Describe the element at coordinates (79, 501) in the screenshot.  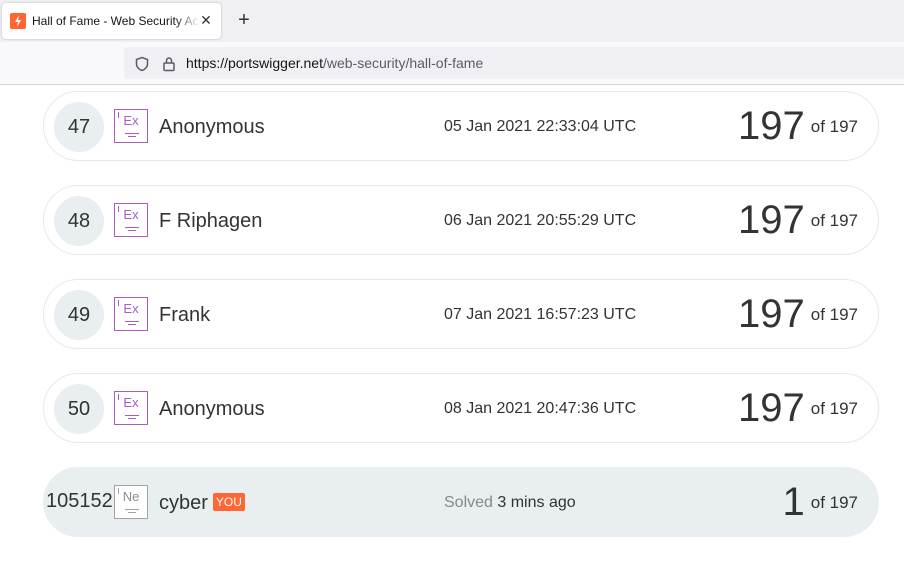
I see `rank-number: 105152` at that location.